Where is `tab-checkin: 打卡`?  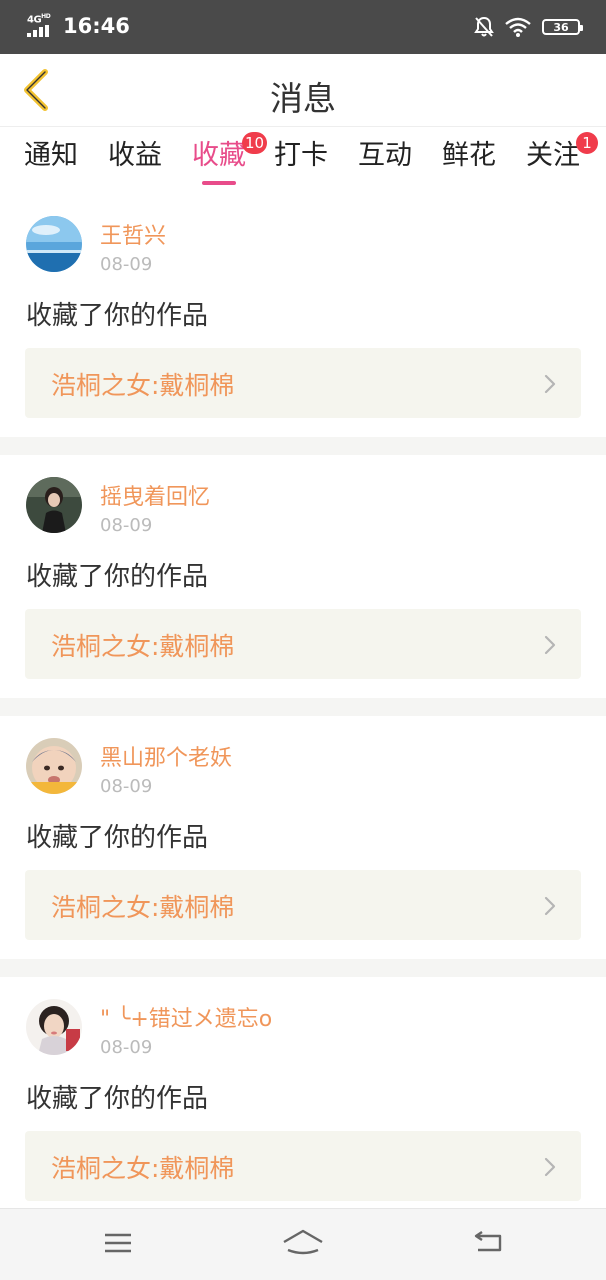 tab-checkin: 打卡 is located at coordinates (301, 156).